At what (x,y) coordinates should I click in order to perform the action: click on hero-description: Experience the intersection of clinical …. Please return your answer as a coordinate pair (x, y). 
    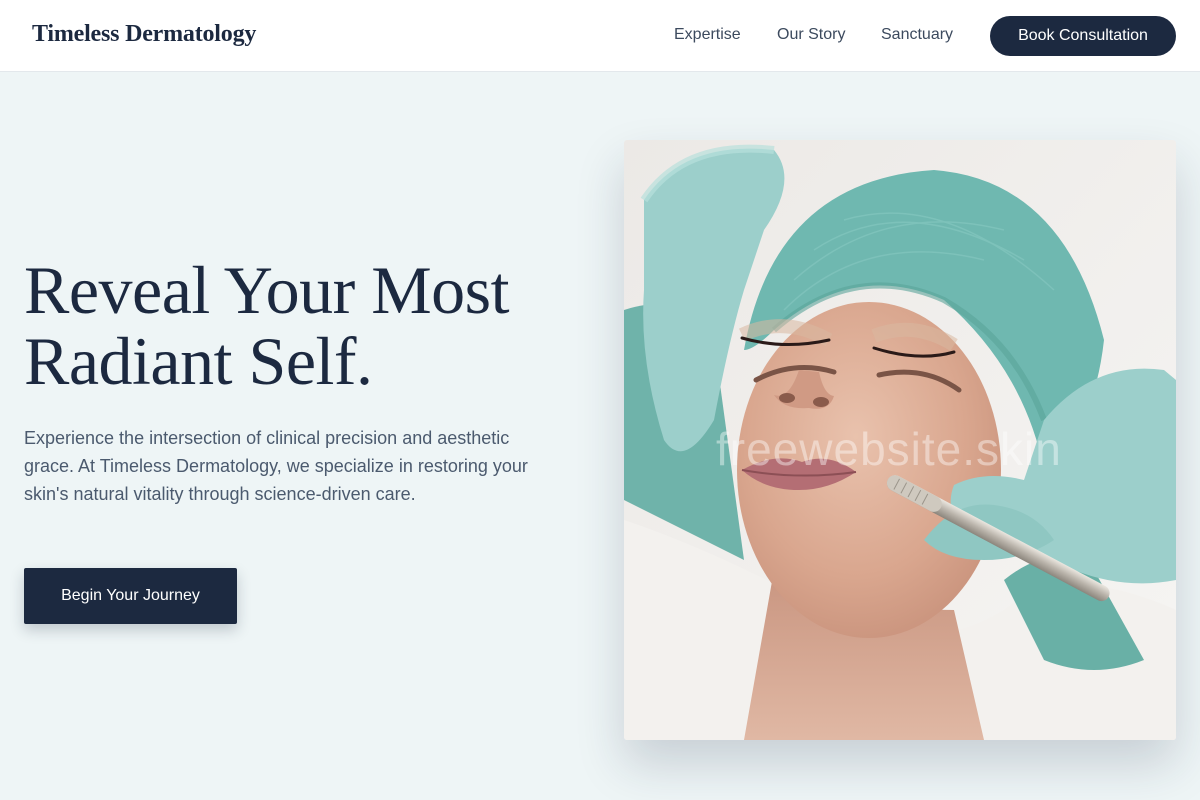
    Looking at the image, I should click on (276, 466).